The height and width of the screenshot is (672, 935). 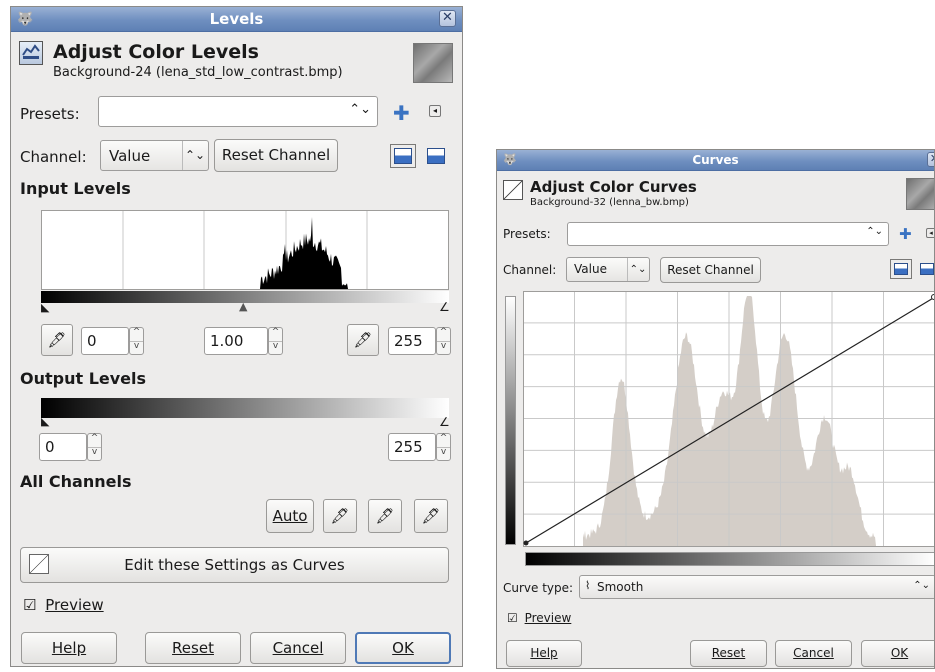 I want to click on input-gamma-spinner: ^ v, so click(x=275, y=341).